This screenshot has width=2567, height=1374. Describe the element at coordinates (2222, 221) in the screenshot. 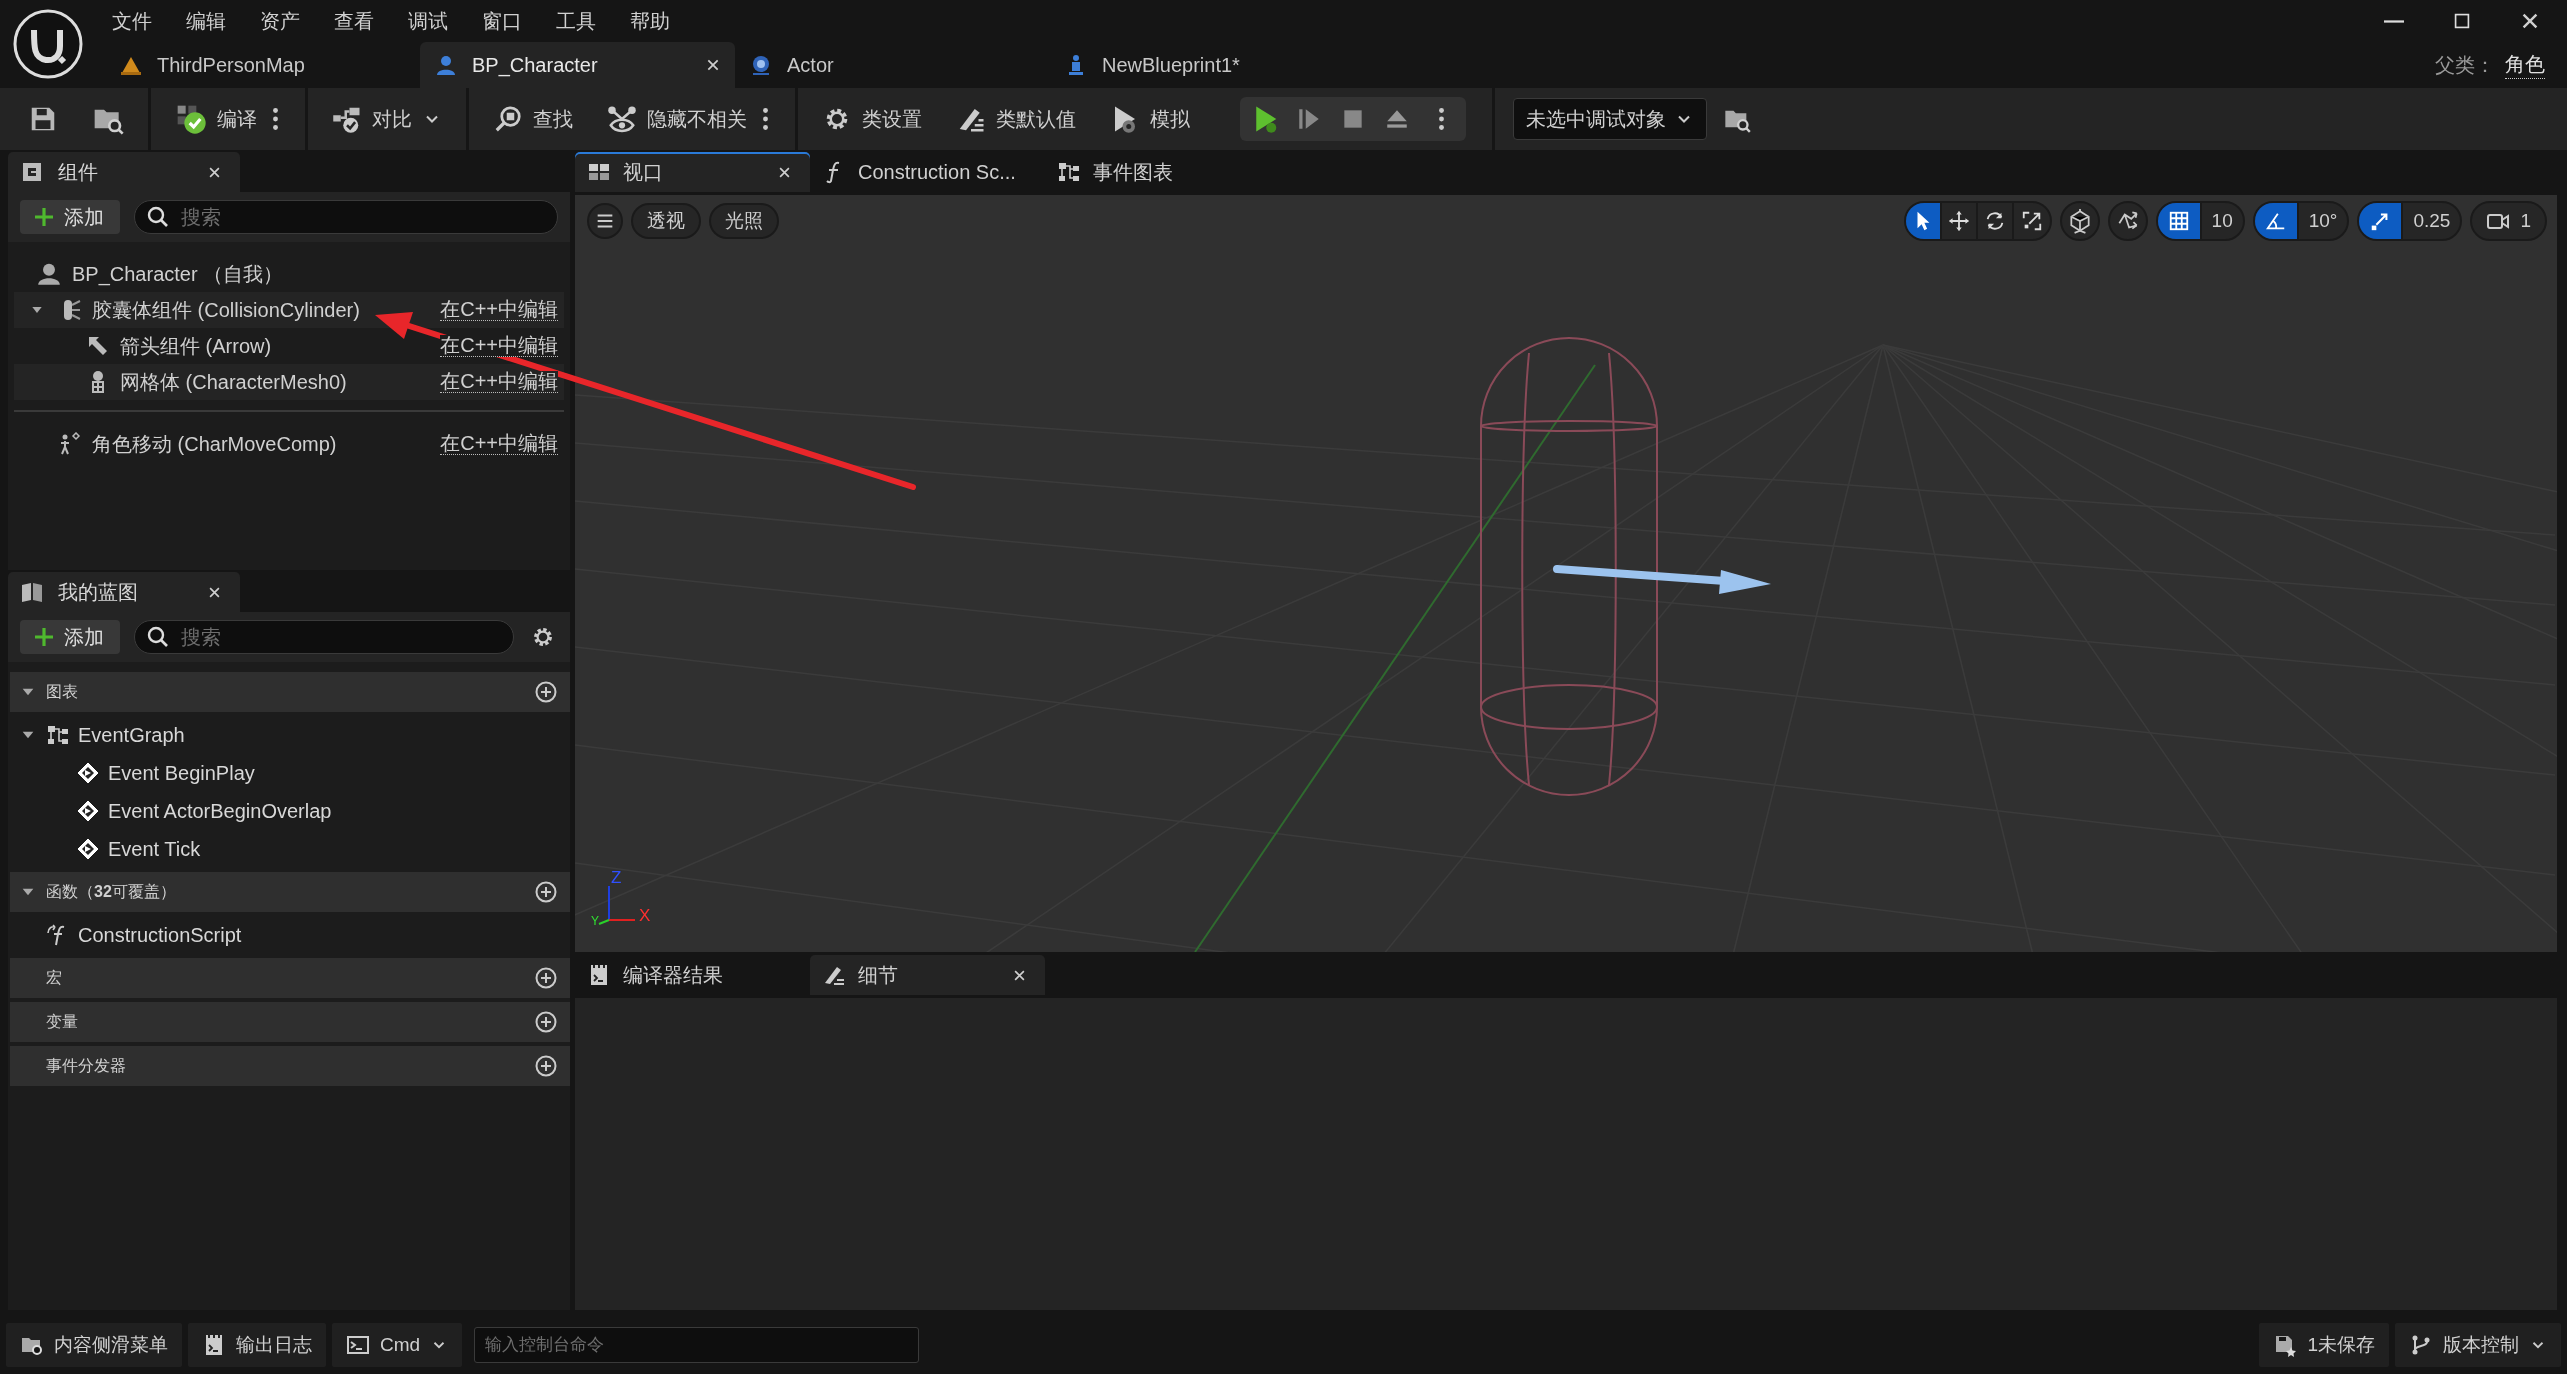

I see `snap-value-button: 10` at that location.